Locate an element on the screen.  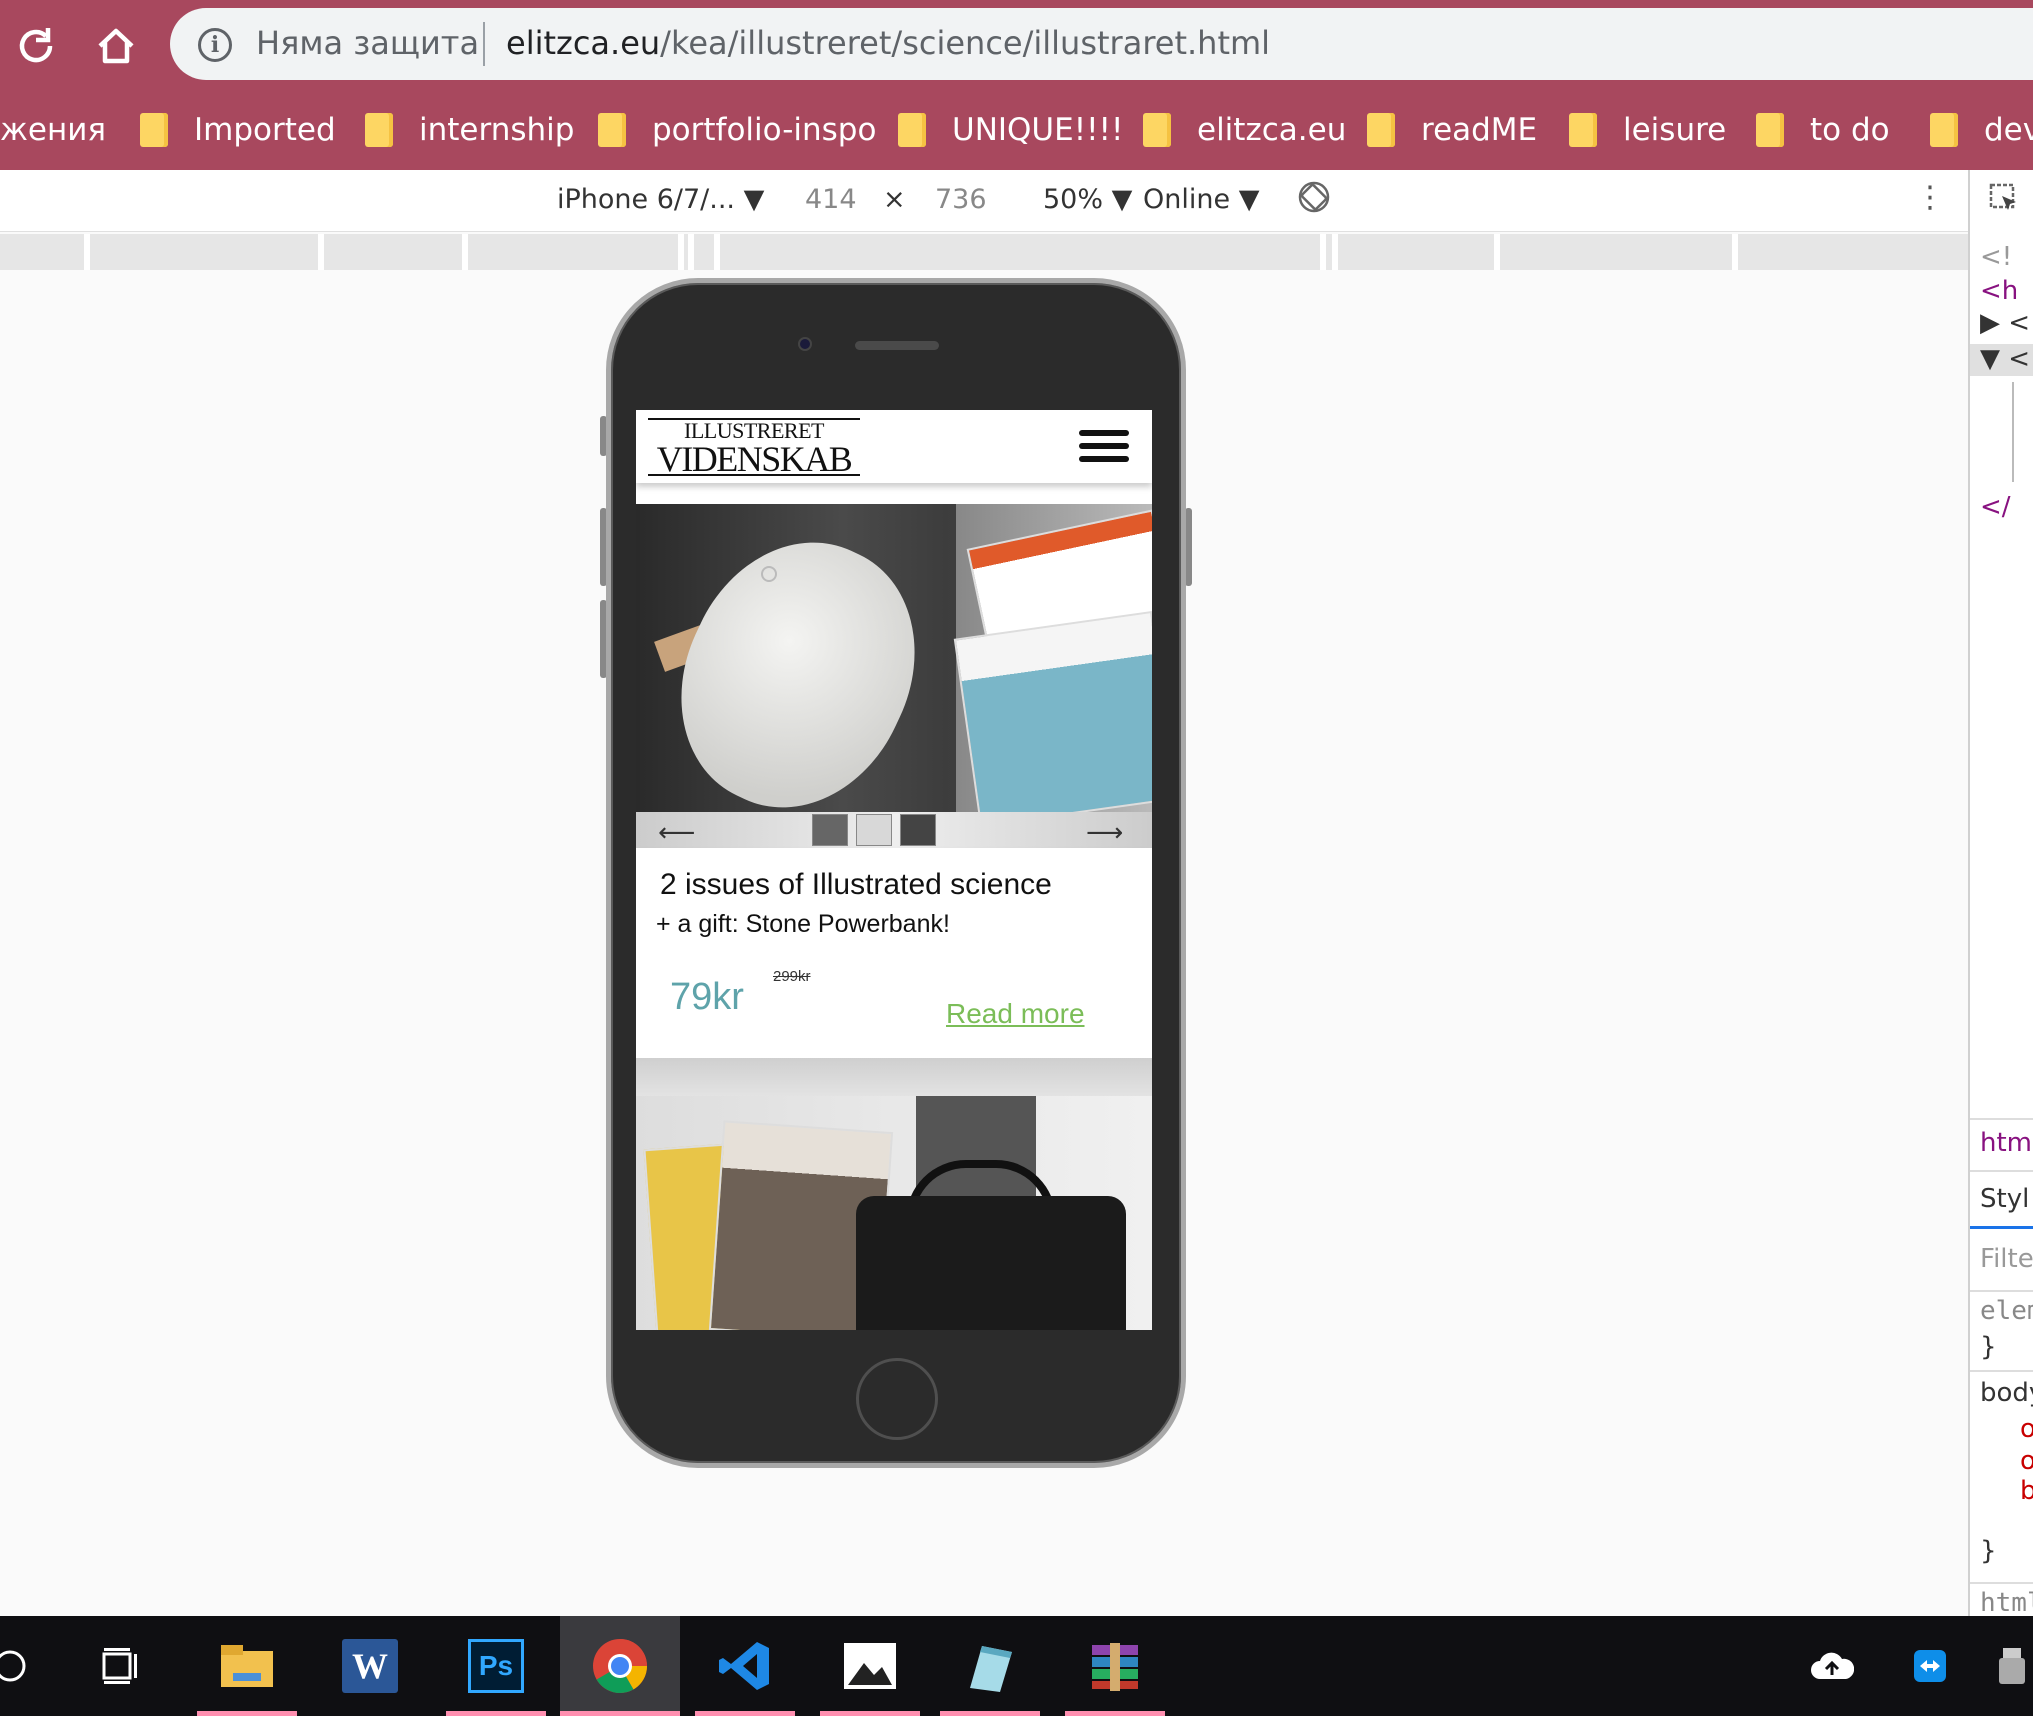
bookmark-item: internship is located at coordinates (469, 130).